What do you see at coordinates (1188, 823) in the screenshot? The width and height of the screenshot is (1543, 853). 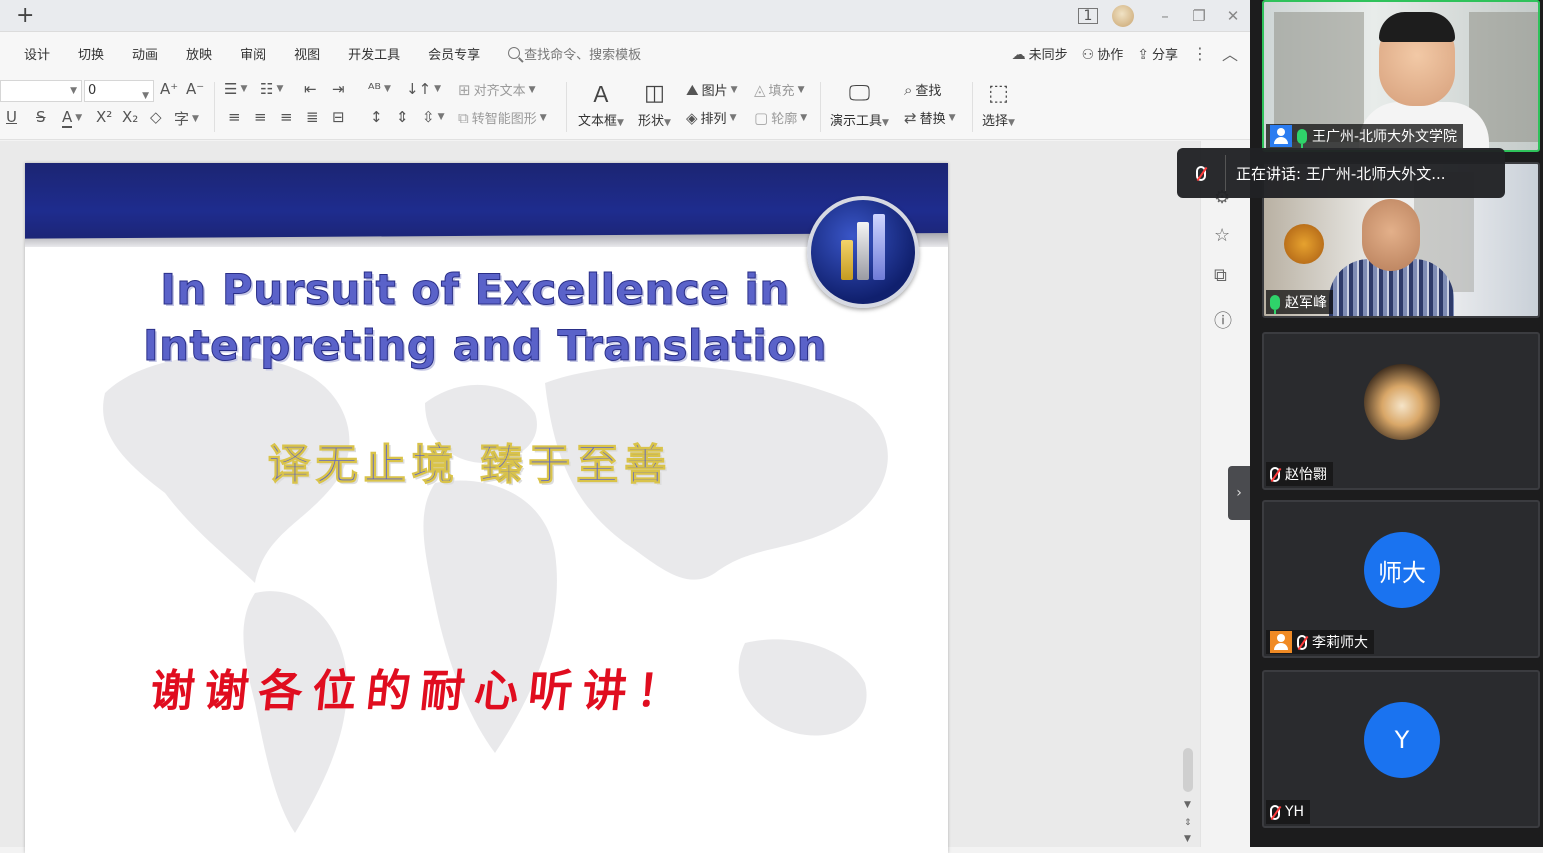 I see `page-jump-icon: ⇕` at bounding box center [1188, 823].